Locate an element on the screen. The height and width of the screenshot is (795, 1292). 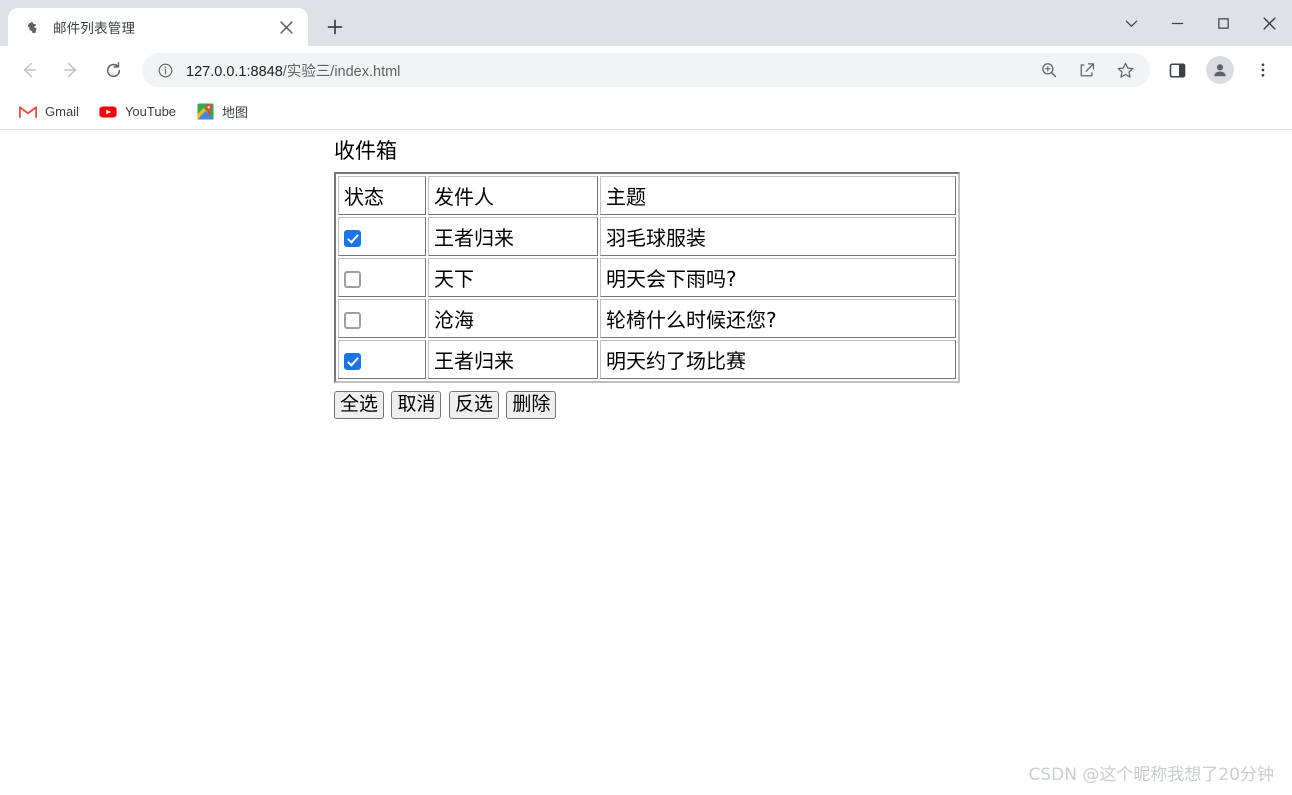
toolbar-right is located at coordinates (1220, 70).